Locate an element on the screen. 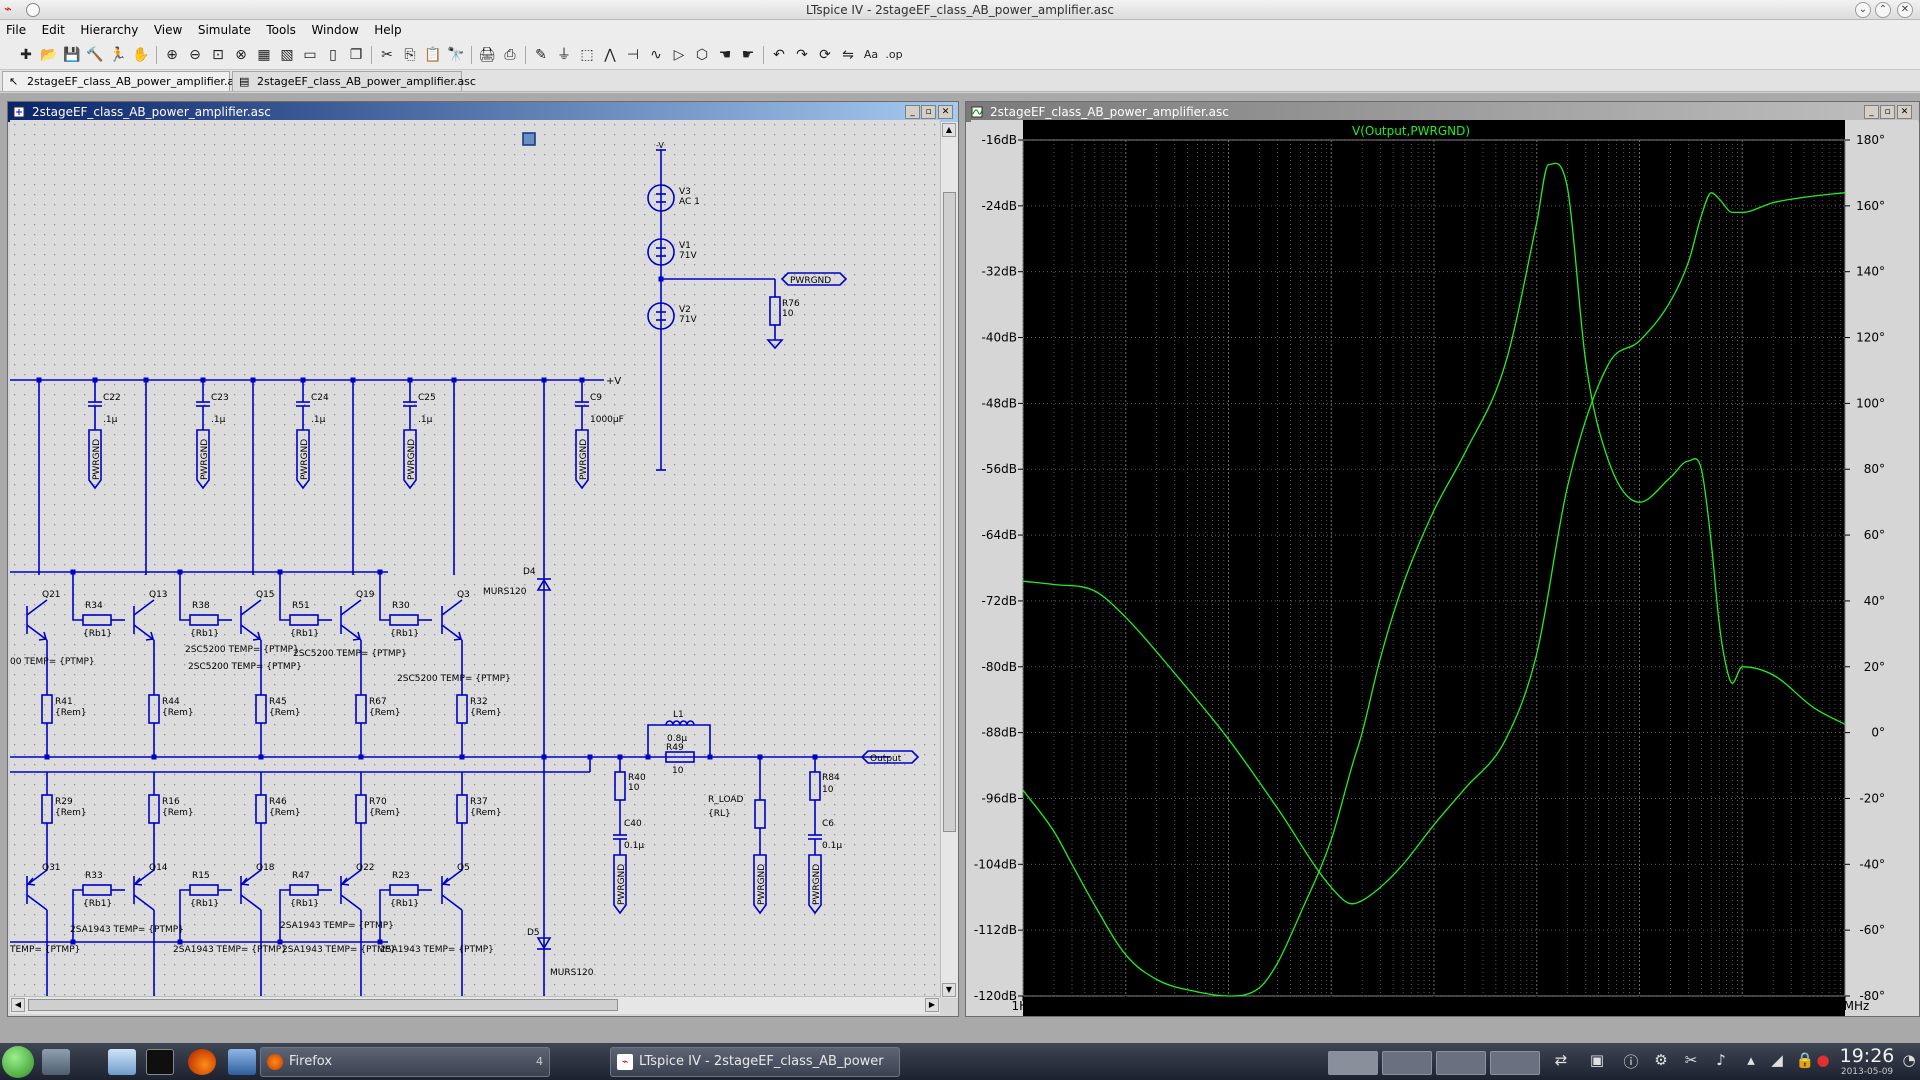 The height and width of the screenshot is (1080, 1920). tab-schematic: ↖ 2stageEF_class_AB_power_amplifier.asc is located at coordinates (124, 81).